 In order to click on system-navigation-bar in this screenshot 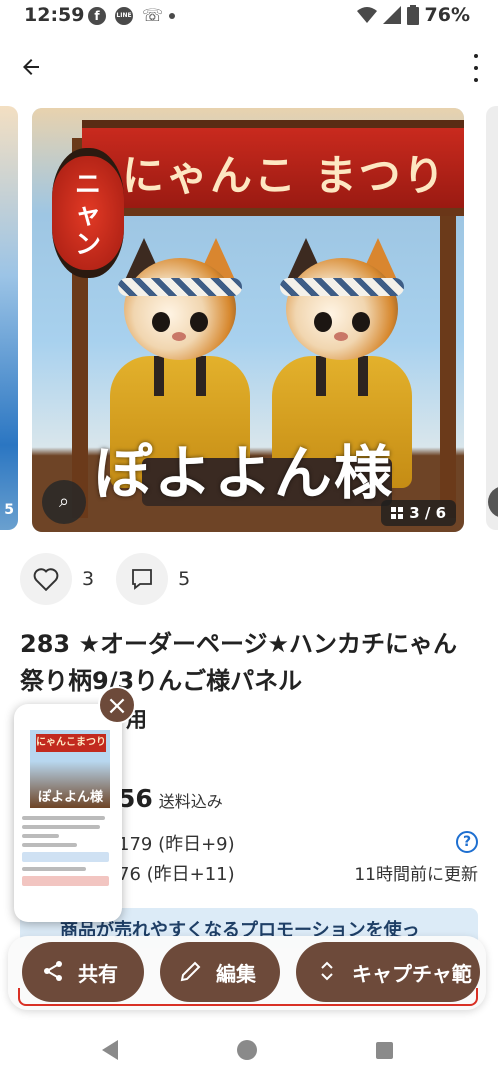, I will do `click(249, 1050)`.